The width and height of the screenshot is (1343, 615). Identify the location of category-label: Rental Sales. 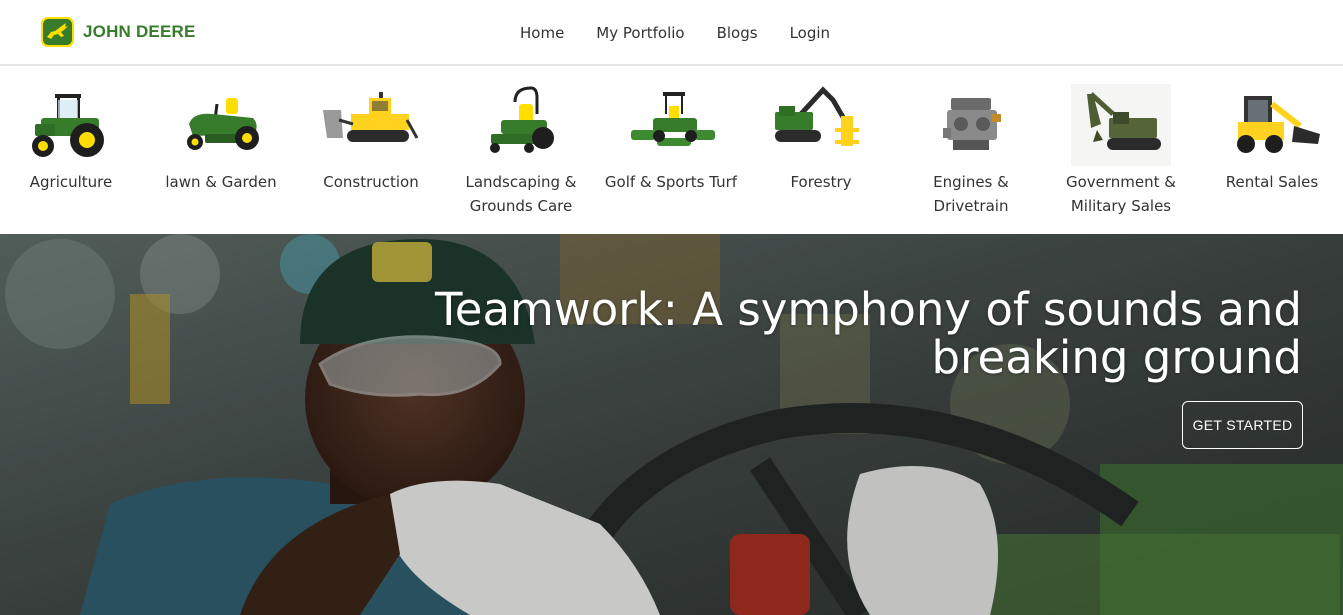
(1272, 182).